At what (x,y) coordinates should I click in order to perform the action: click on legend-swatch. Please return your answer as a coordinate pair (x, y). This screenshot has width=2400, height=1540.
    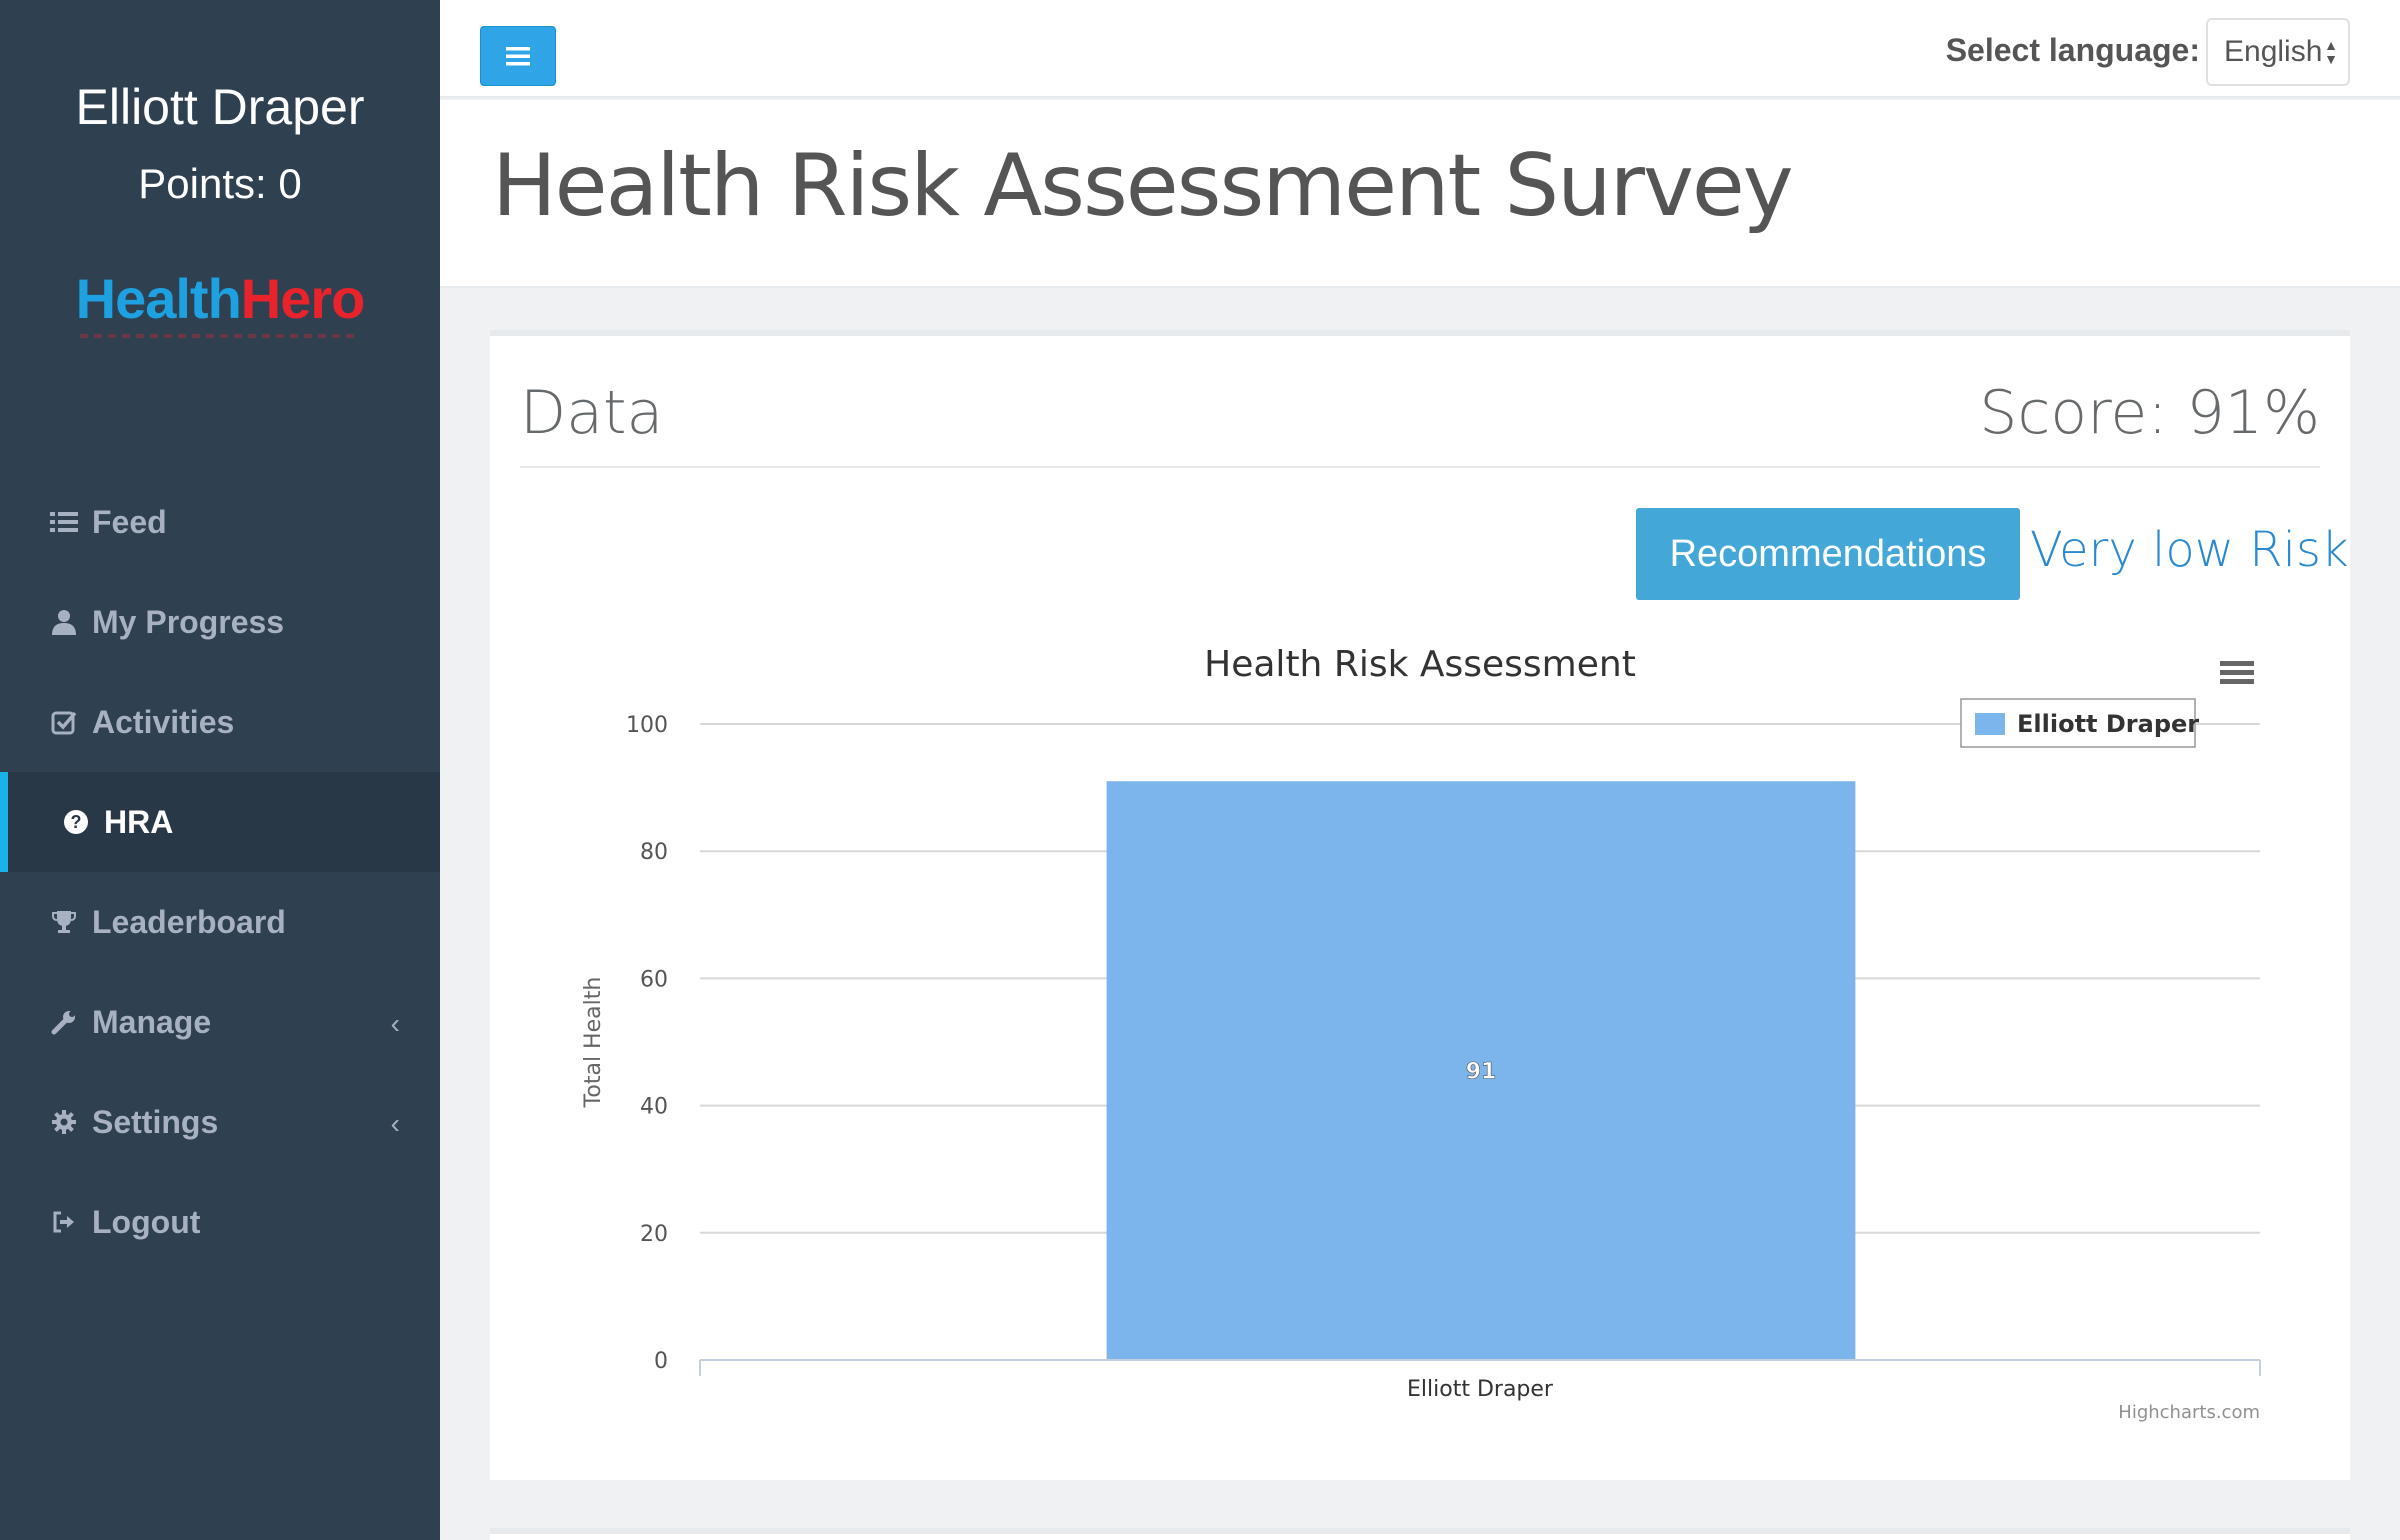
    Looking at the image, I should click on (1990, 724).